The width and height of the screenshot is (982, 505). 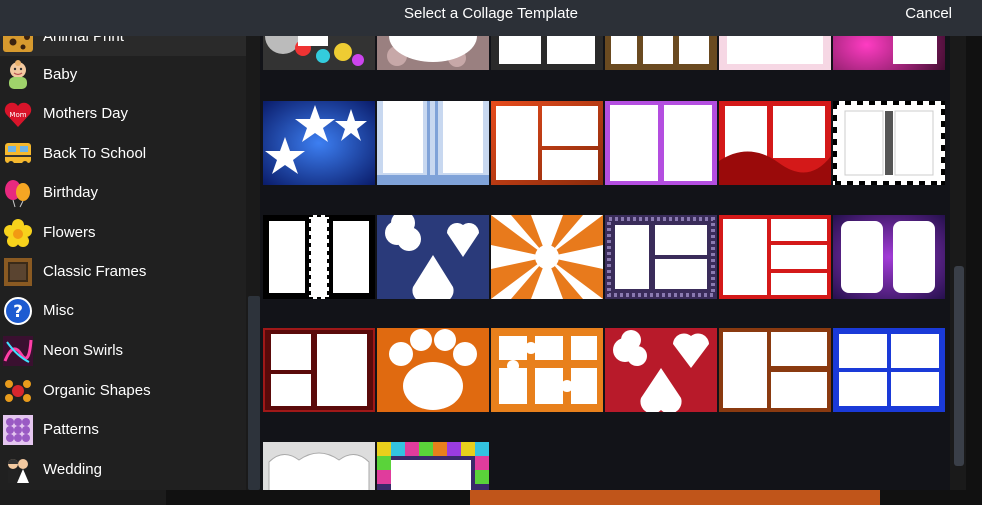 I want to click on frame-icon, so click(x=18, y=272).